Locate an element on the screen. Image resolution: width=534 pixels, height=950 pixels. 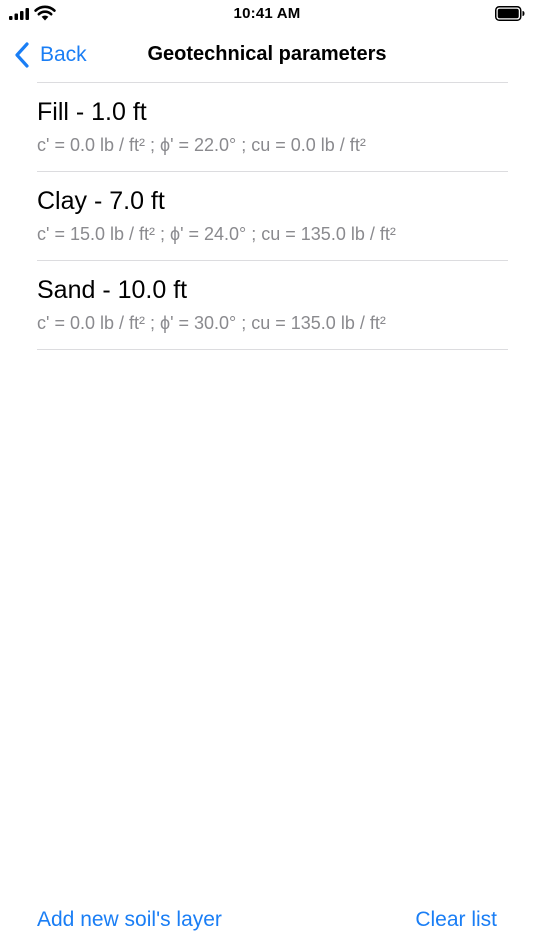
add-soil-layer-button: Add new soil's layer is located at coordinates (129, 920).